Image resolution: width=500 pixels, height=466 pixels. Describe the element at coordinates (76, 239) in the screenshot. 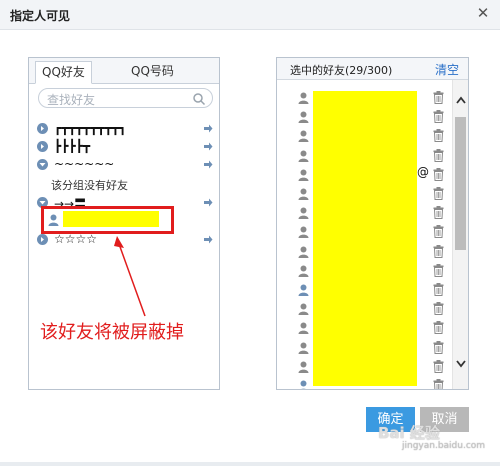

I see `group-name: ☆☆☆☆` at that location.